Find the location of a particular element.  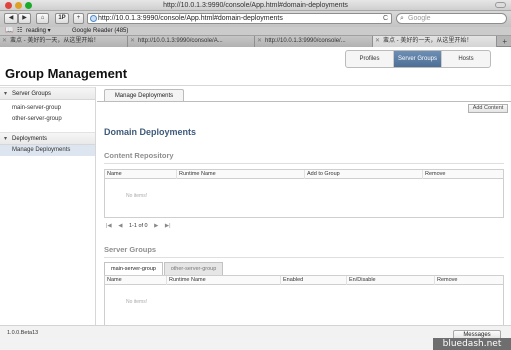

sidebar-section-label: Server Groups is located at coordinates (32, 94).